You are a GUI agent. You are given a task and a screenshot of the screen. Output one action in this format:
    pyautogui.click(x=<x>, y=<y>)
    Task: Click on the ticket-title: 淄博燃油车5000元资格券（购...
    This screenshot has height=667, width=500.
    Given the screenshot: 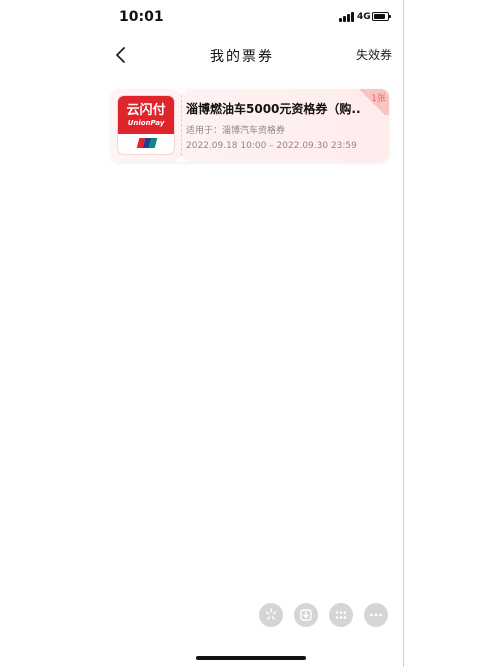 What is the action you would take?
    pyautogui.click(x=273, y=109)
    